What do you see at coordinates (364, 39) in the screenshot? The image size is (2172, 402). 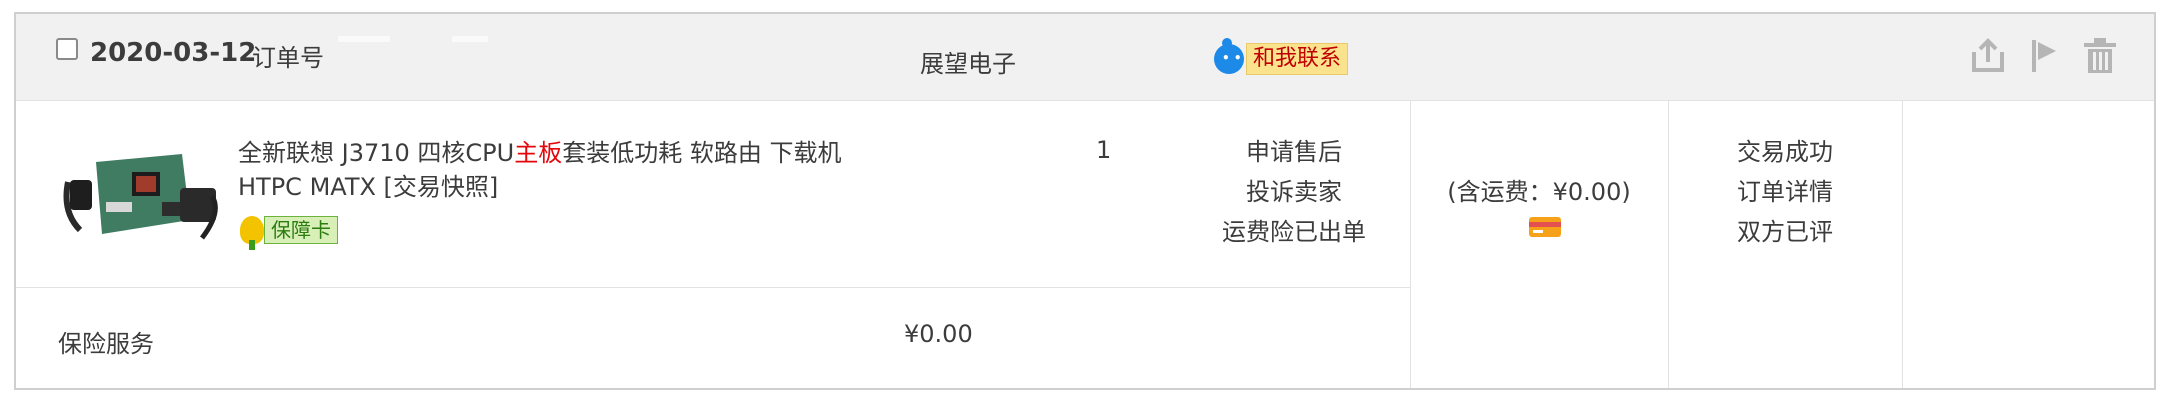 I see `masked-order-number` at bounding box center [364, 39].